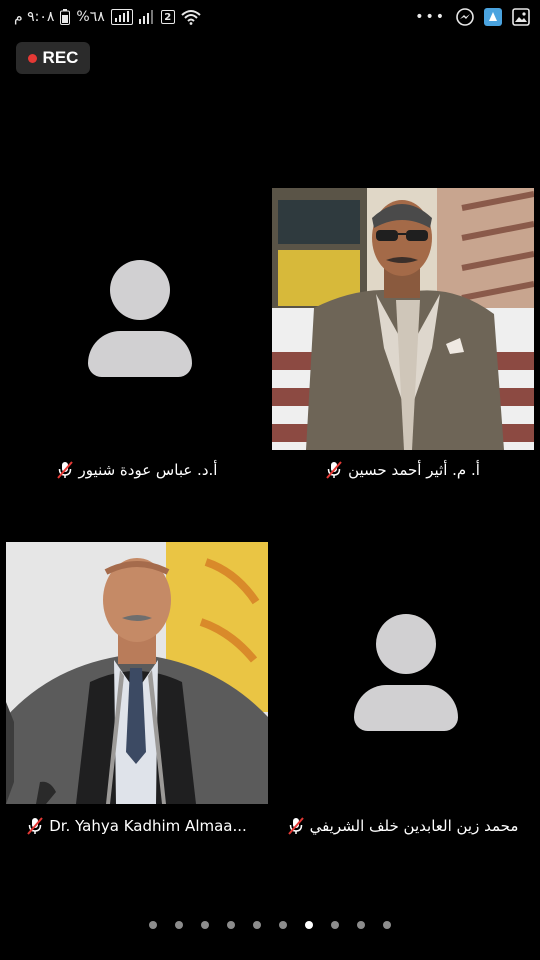 Image resolution: width=540 pixels, height=960 pixels. Describe the element at coordinates (32, 58) in the screenshot. I see `record-dot-icon` at that location.